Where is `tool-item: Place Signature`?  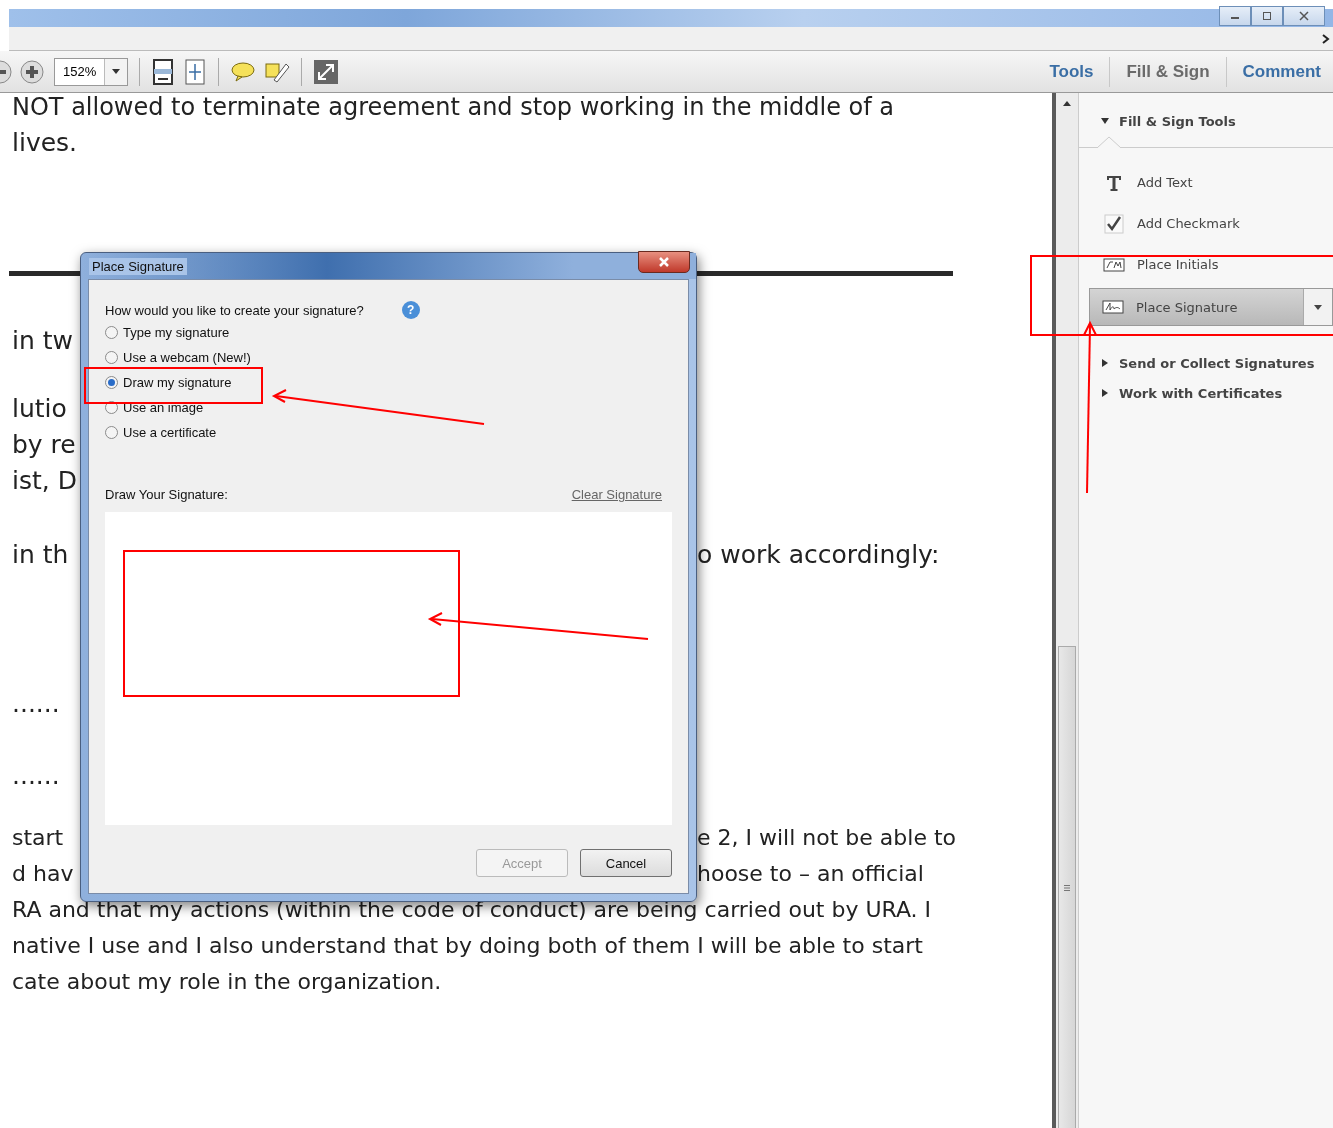 tool-item: Place Signature is located at coordinates (1211, 307).